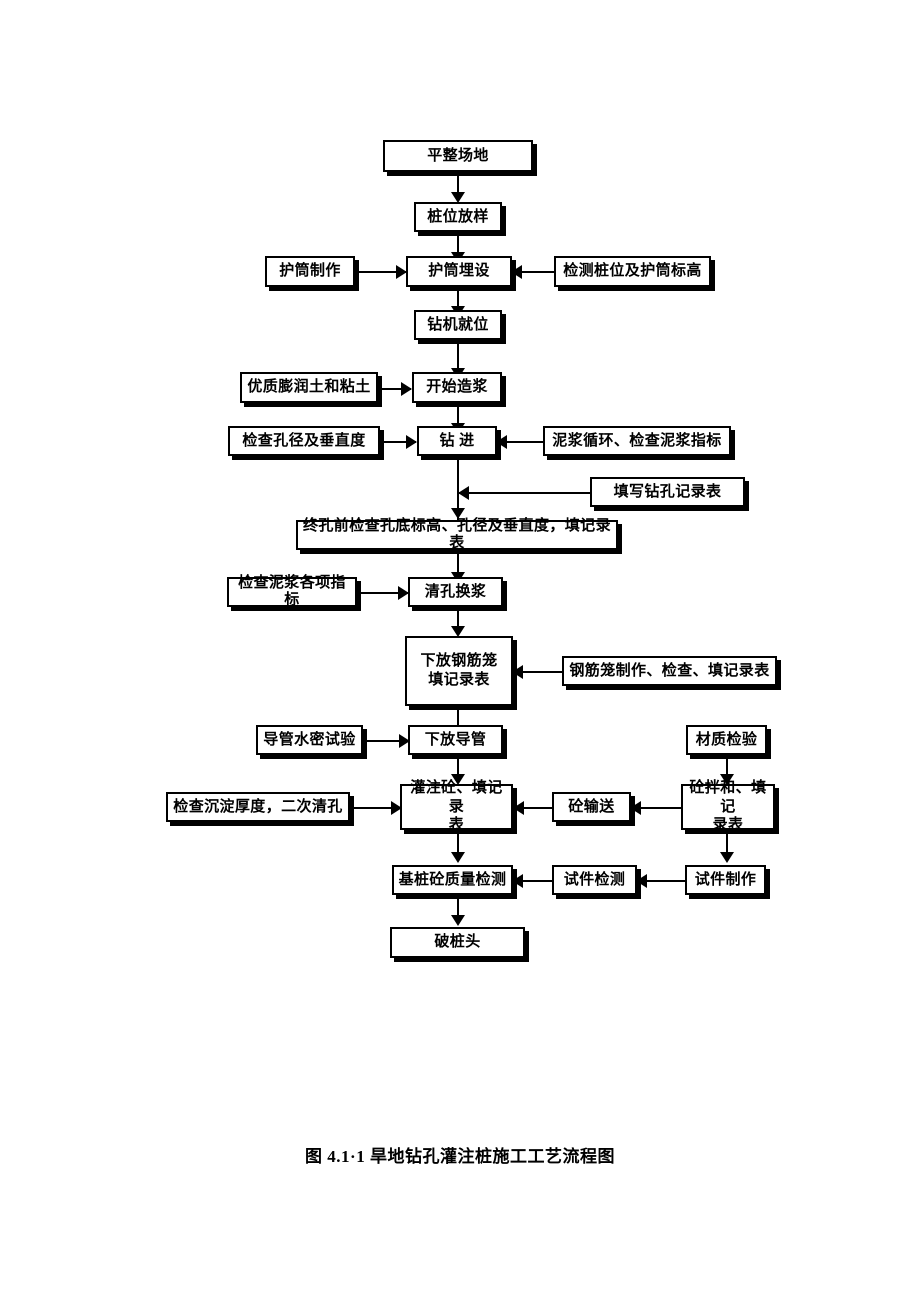 The image size is (920, 1301). I want to click on node-label: 钢筋笼制作、检查、填记录表, so click(669, 670).